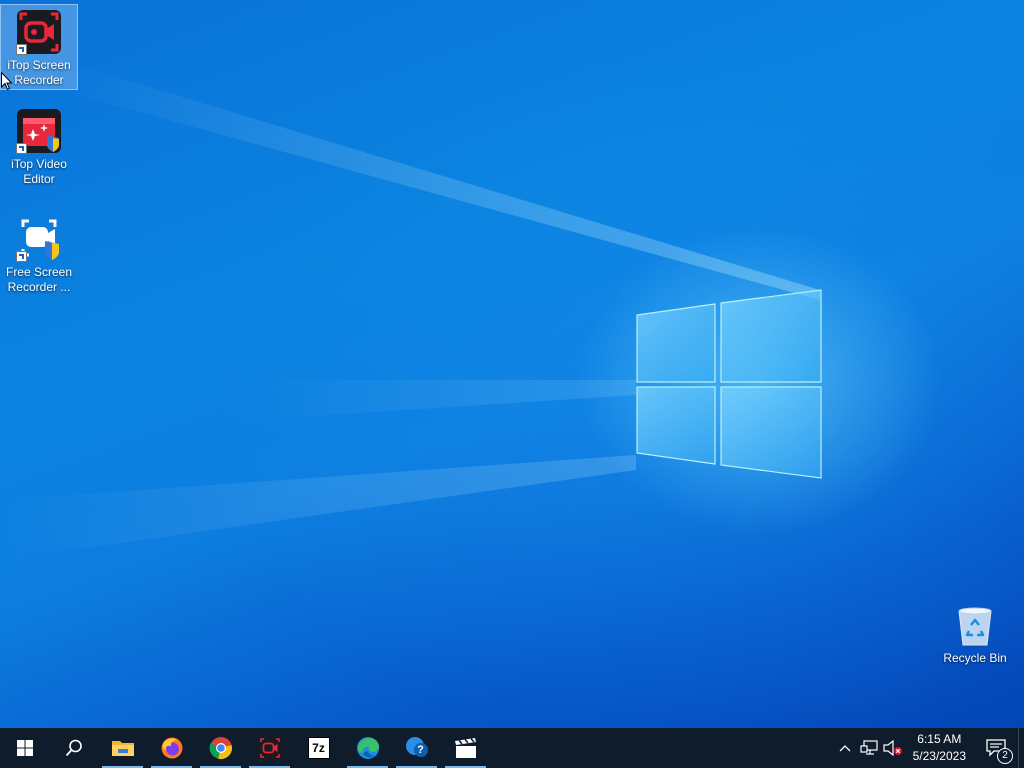 The image size is (1024, 768). I want to click on volume-muted-icon, so click(892, 748).